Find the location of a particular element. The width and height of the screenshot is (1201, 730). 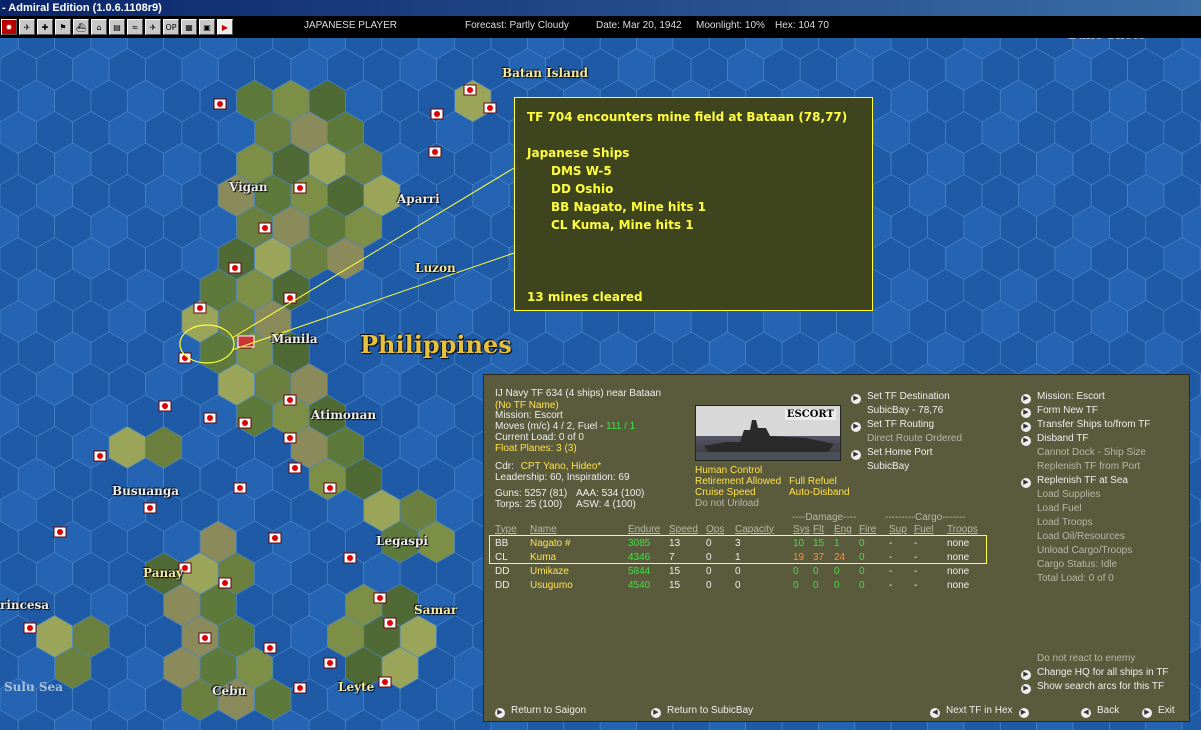

cdr-name: CPT Yano, Hideo* is located at coordinates (561, 466).